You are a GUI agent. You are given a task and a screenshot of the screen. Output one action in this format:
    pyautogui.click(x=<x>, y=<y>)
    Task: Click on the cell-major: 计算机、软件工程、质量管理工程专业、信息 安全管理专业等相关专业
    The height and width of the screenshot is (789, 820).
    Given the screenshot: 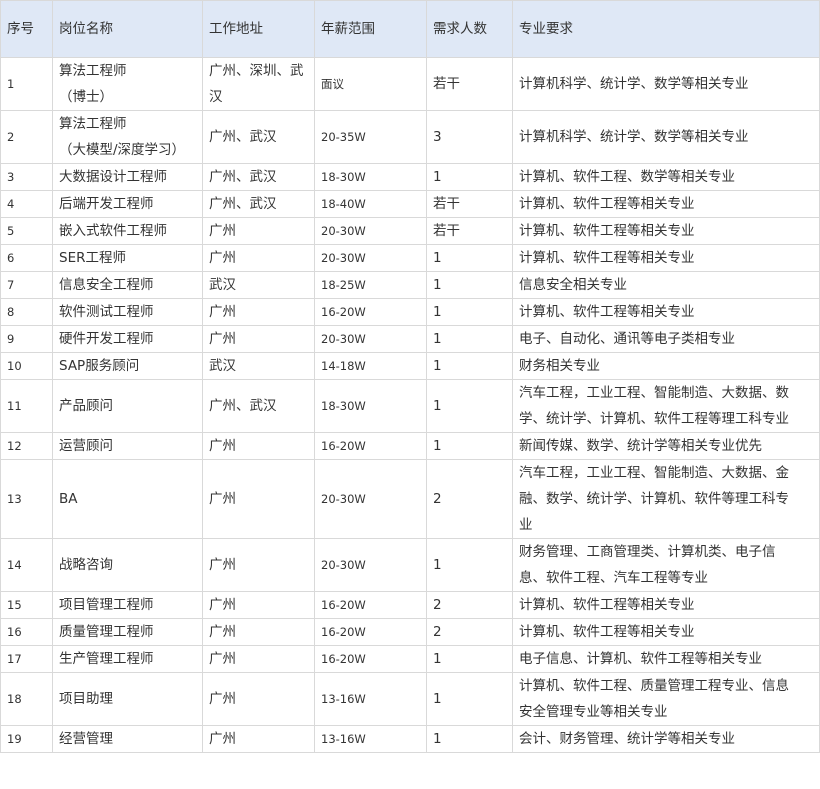 What is the action you would take?
    pyautogui.click(x=666, y=699)
    